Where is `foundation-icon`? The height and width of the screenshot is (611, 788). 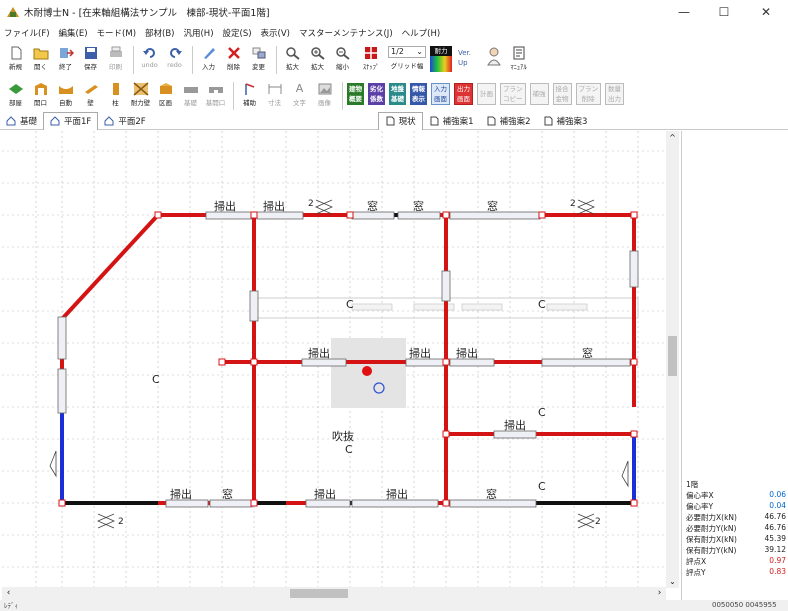
foundation-icon is located at coordinates (190, 90).